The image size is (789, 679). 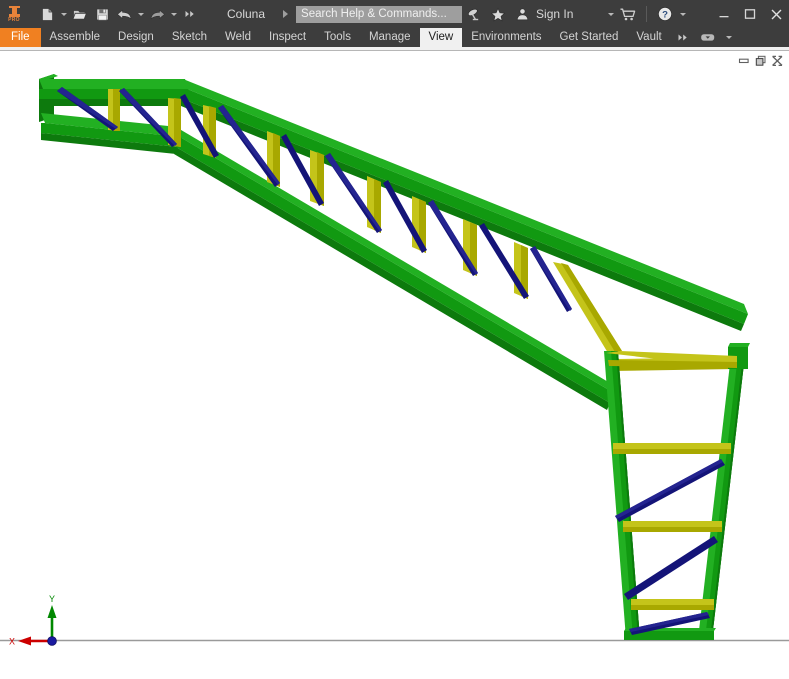 I want to click on close-window-button, so click(x=776, y=14).